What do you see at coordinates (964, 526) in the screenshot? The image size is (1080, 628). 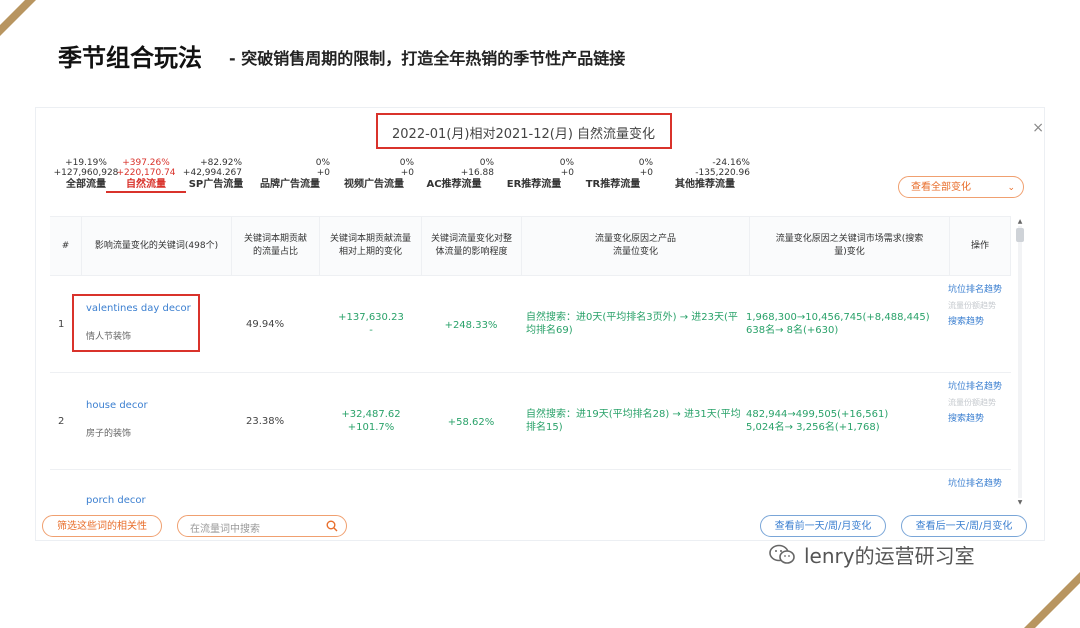 I see `next-period-button: 查看后一天/周/月变化` at bounding box center [964, 526].